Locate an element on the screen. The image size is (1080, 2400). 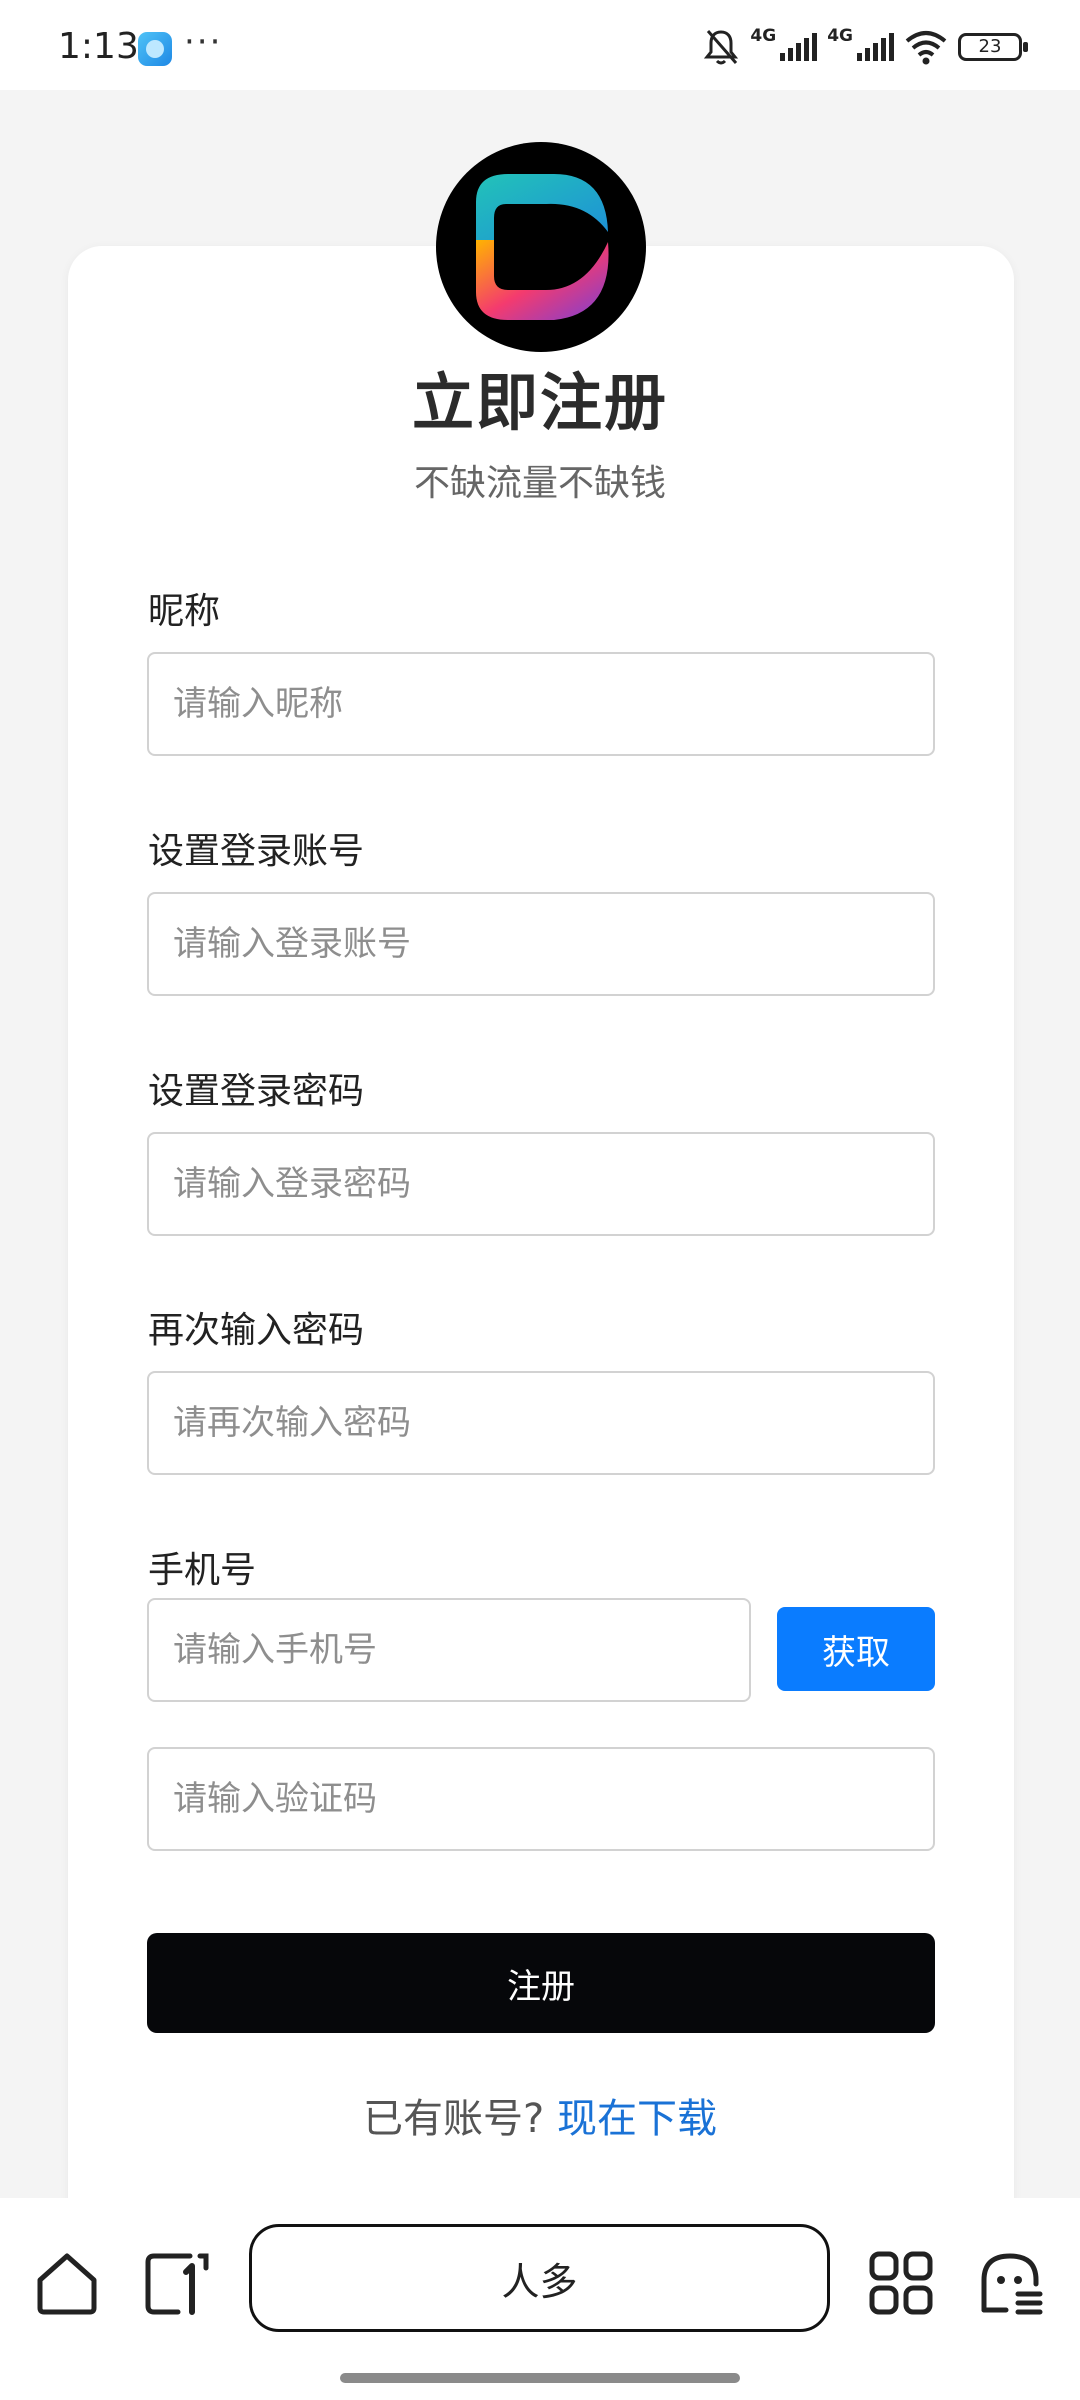
password-confirm-label: 再次输入密码 is located at coordinates (256, 1330).